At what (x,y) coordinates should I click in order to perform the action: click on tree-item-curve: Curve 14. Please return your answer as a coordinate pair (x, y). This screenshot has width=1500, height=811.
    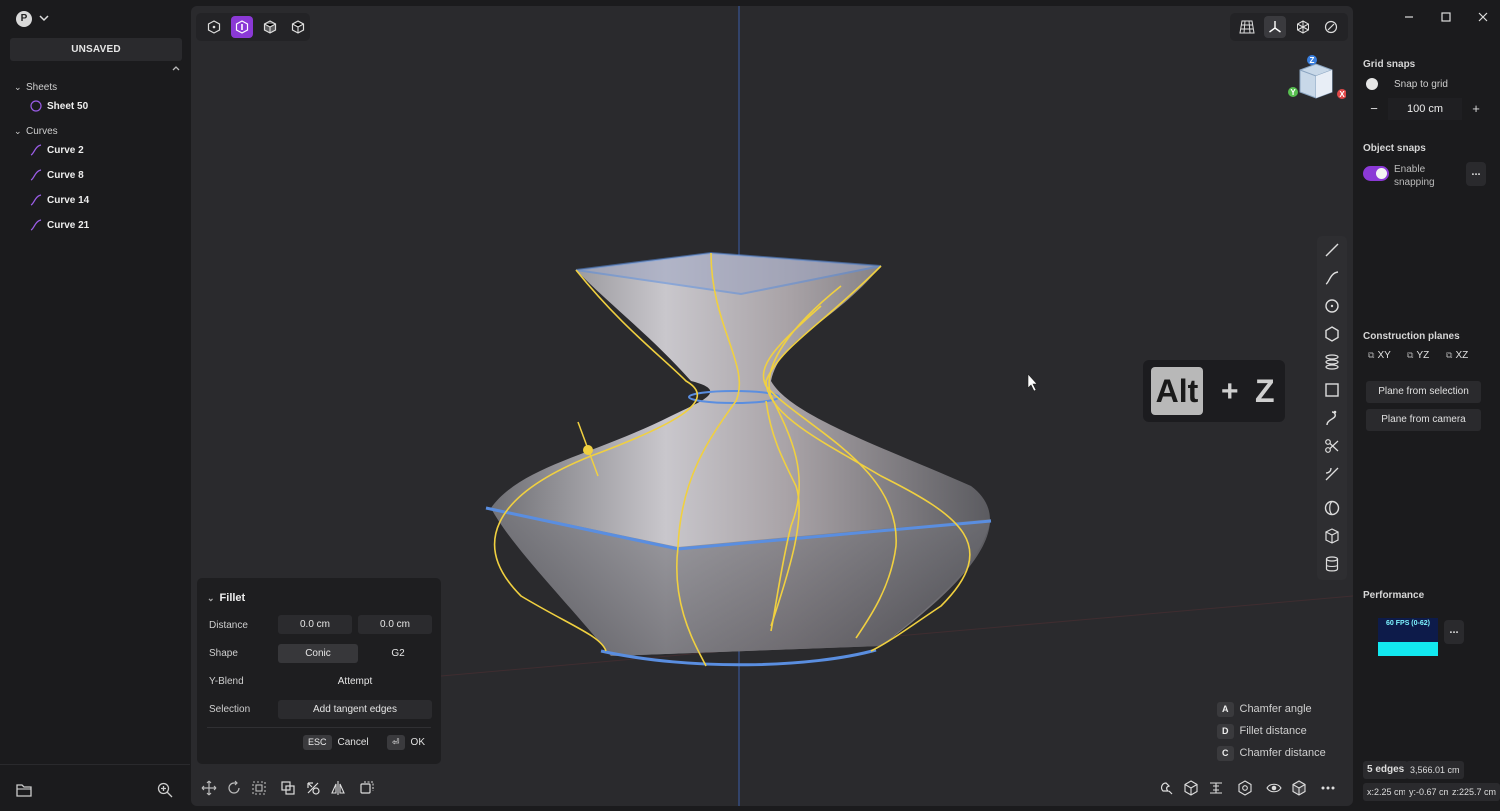
    Looking at the image, I should click on (59, 201).